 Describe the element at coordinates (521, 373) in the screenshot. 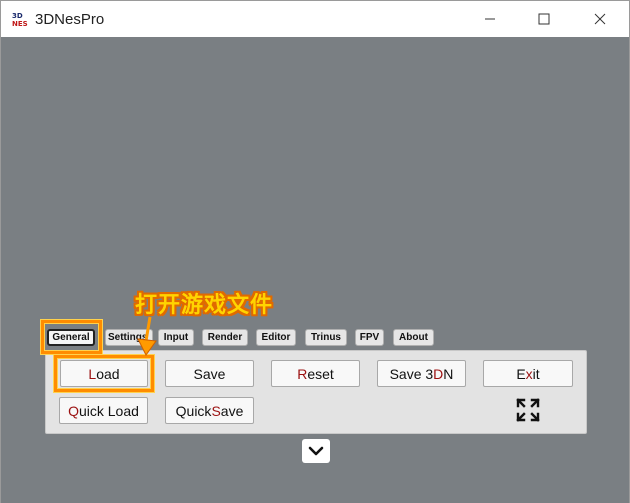

I see `exit-label-pre: E` at that location.